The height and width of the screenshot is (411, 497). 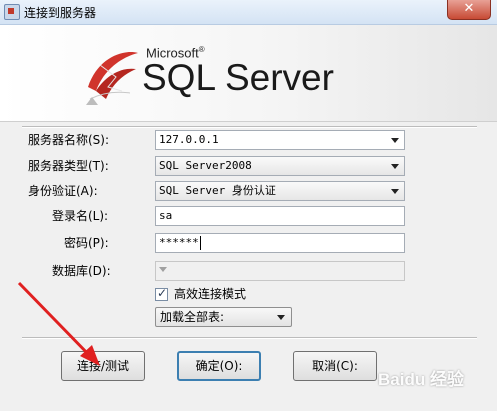 I want to click on server-name-label: 服务器名称(S):, so click(x=69, y=140).